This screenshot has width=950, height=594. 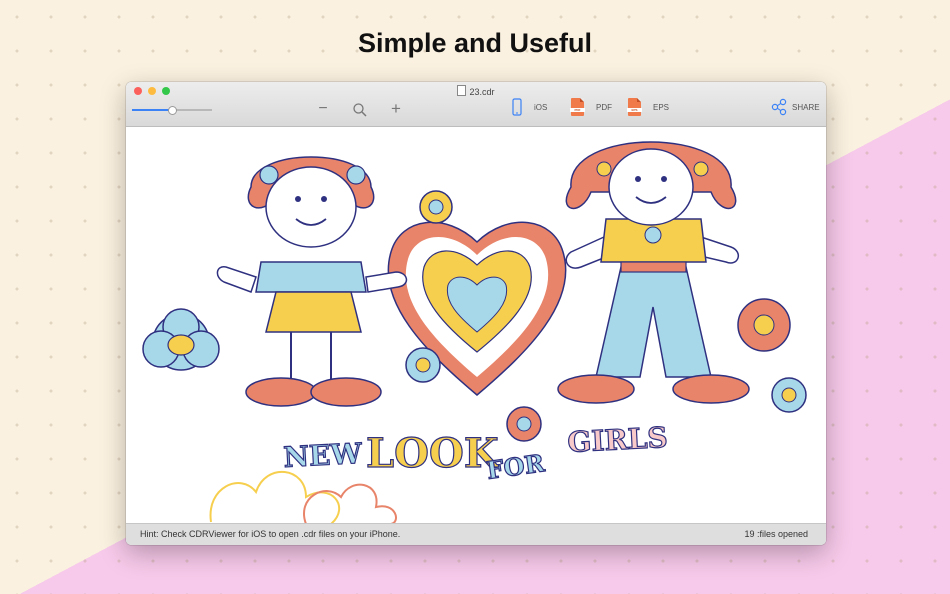 I want to click on zoom-slider-fill, so click(x=152, y=110).